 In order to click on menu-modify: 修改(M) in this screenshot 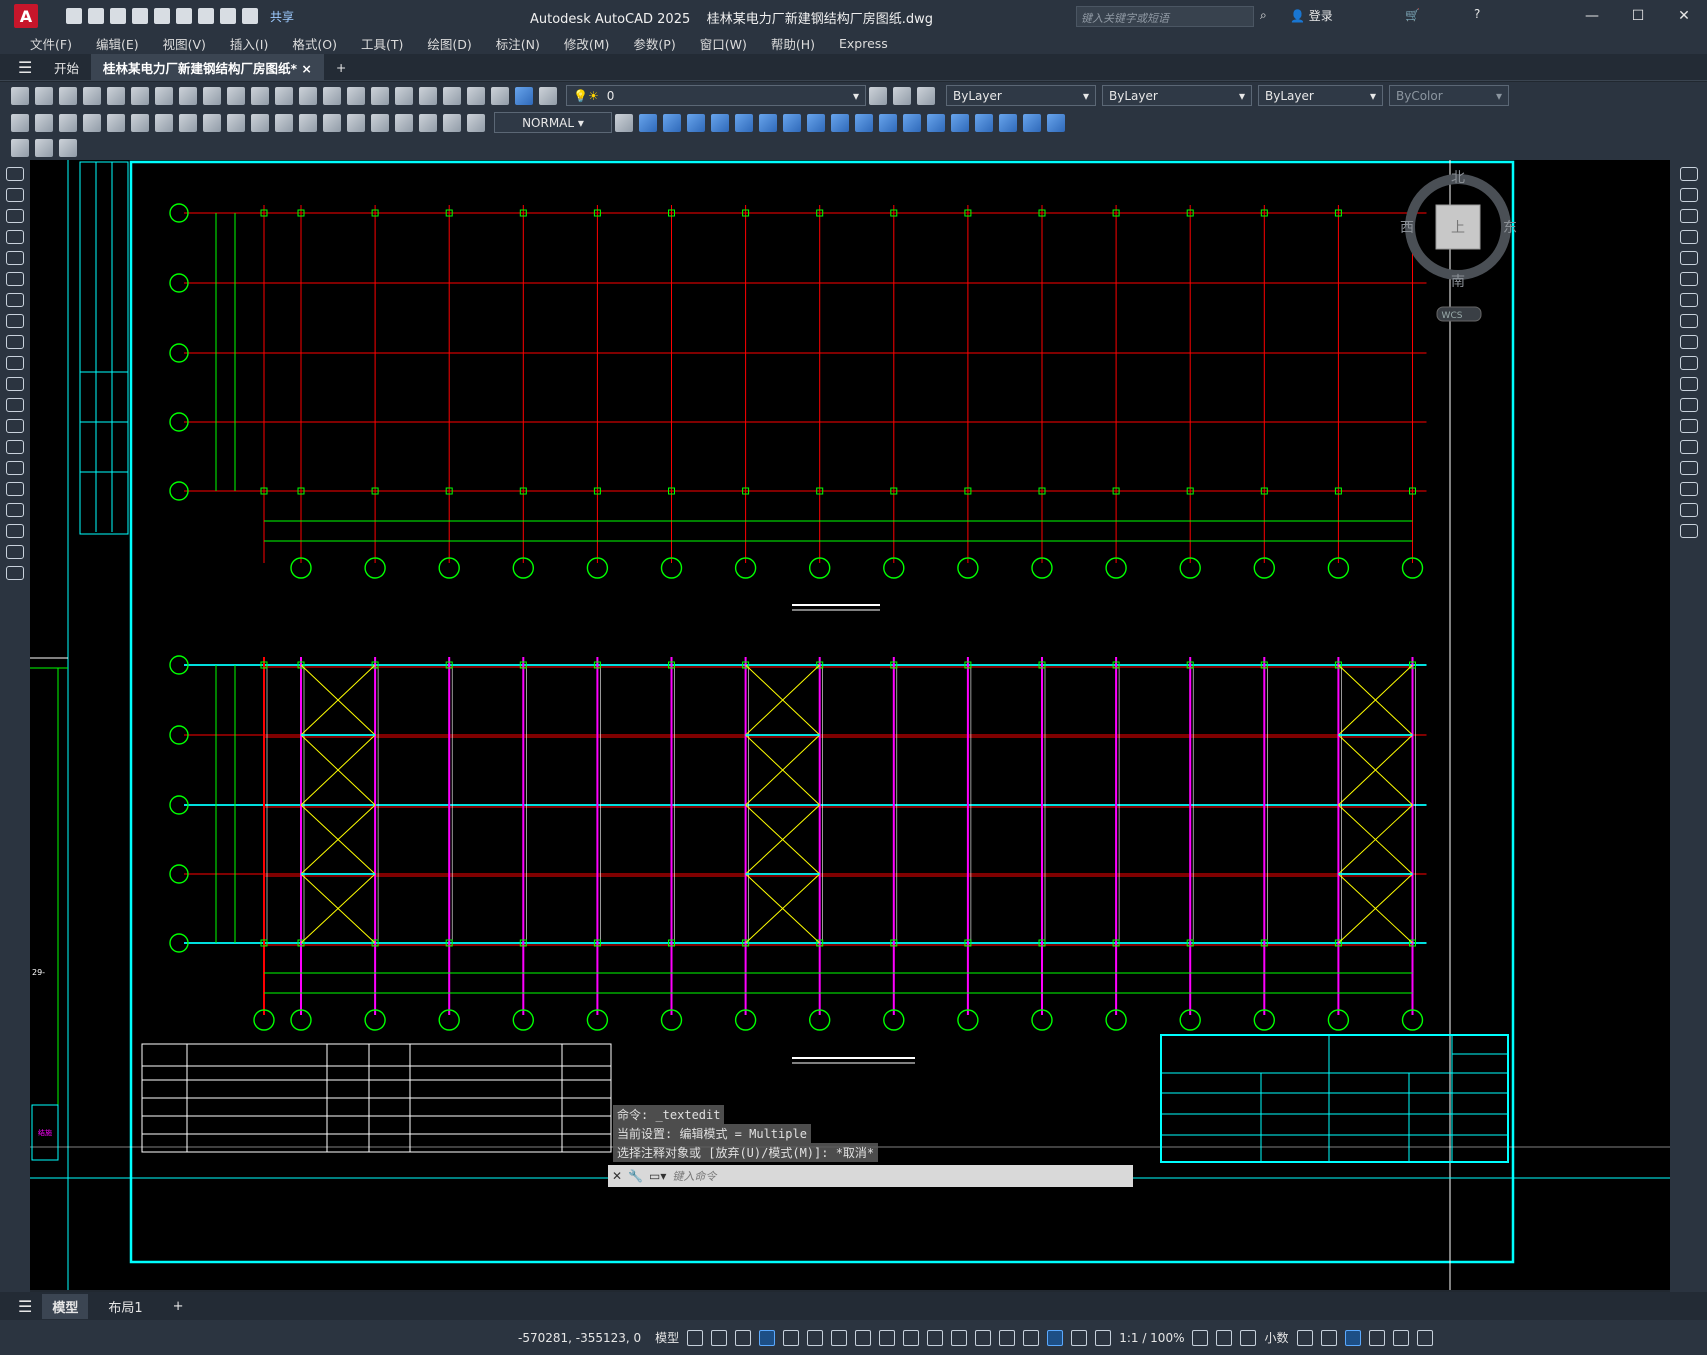, I will do `click(587, 43)`.